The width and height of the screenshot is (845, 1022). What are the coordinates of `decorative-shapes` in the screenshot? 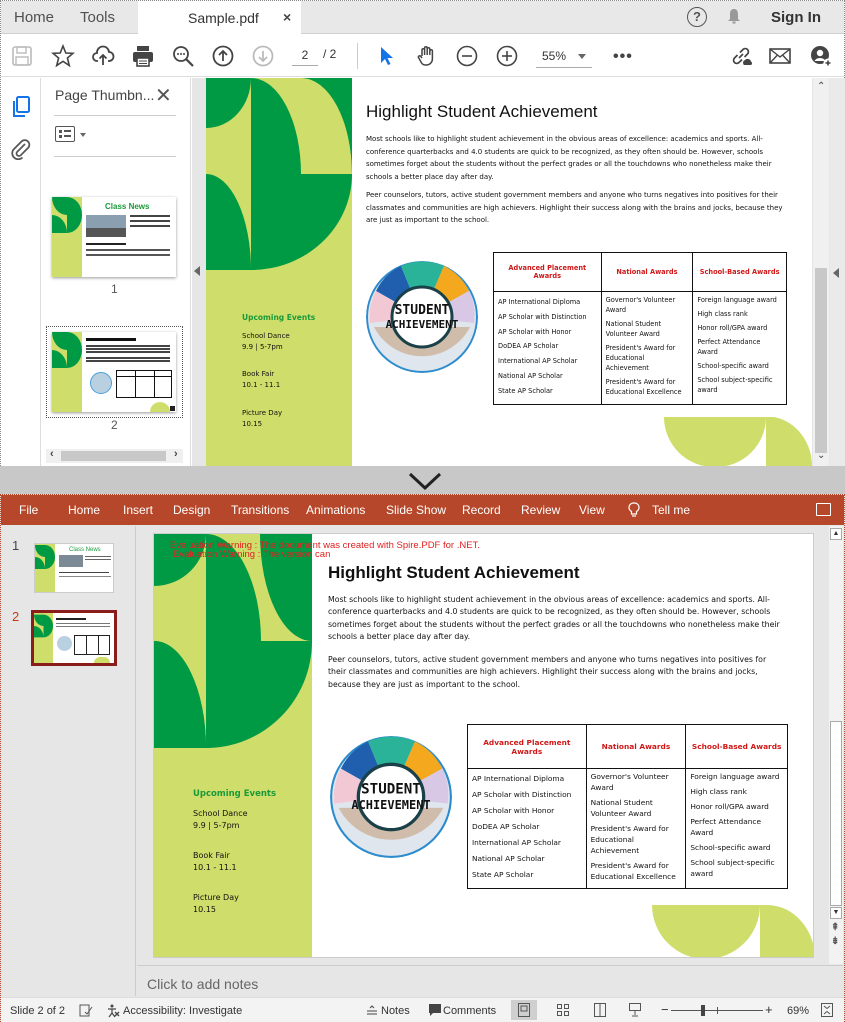 It's located at (279, 174).